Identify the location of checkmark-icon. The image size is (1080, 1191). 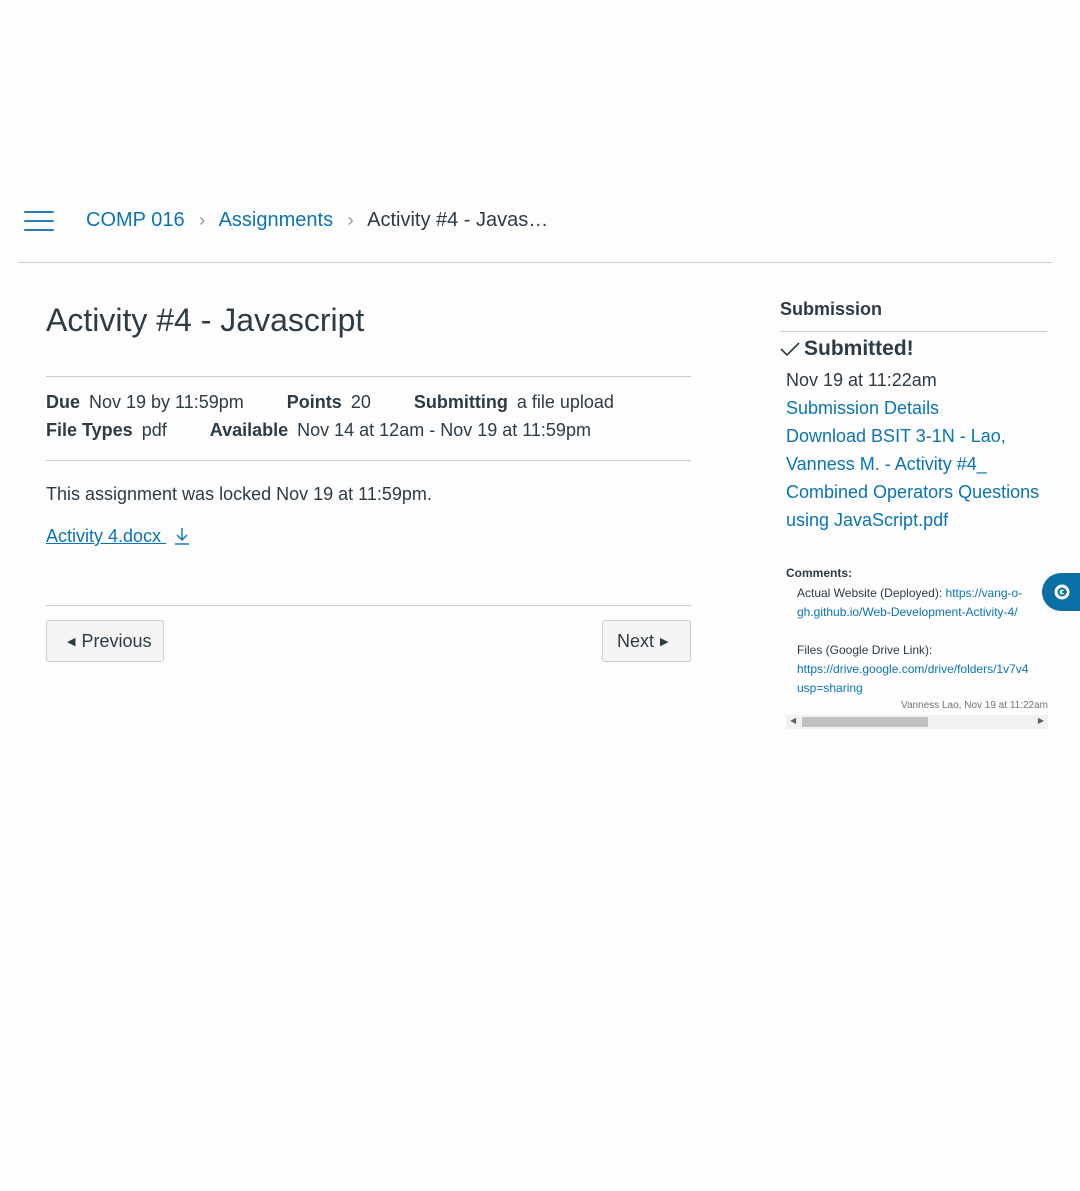
(790, 349).